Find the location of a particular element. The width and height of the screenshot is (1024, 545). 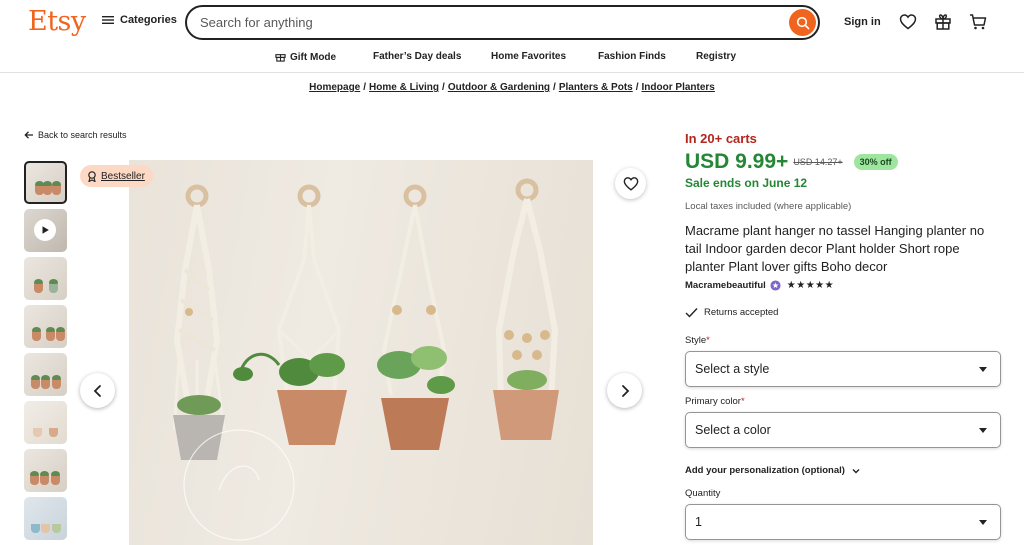

chevron-left-icon is located at coordinates (97, 390).